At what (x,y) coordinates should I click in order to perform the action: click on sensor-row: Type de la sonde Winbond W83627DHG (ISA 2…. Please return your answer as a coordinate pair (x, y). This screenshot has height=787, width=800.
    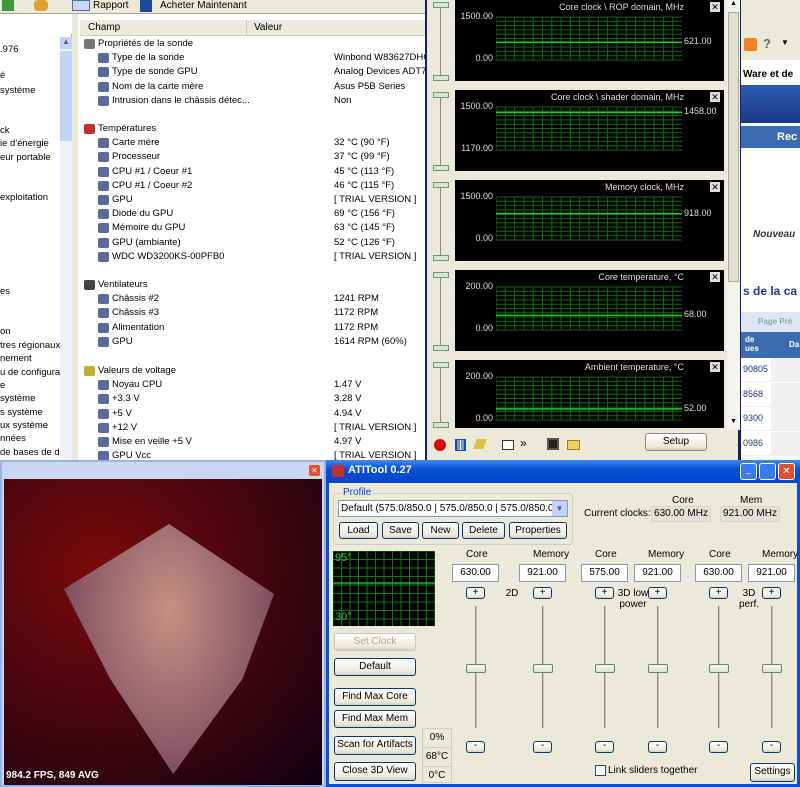
    Looking at the image, I should click on (279, 58).